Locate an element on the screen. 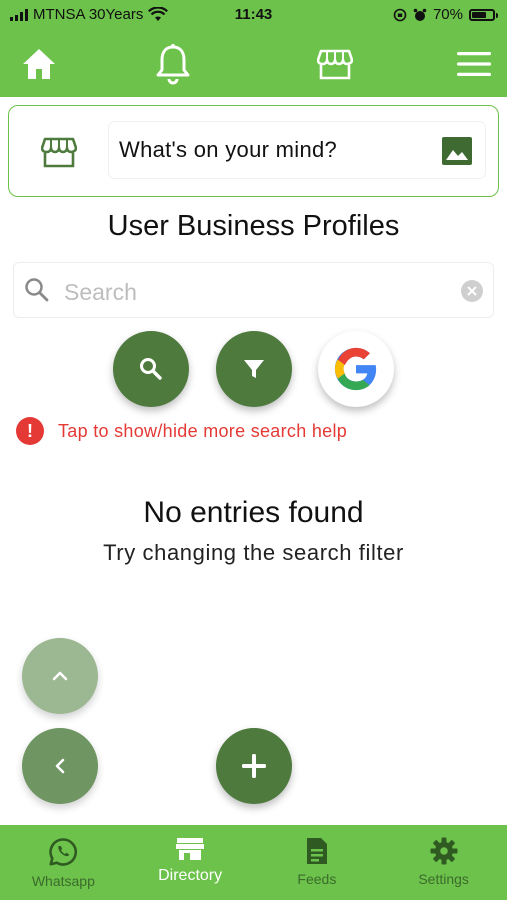 Image resolution: width=507 pixels, height=900 pixels. search-input is located at coordinates (254, 292).